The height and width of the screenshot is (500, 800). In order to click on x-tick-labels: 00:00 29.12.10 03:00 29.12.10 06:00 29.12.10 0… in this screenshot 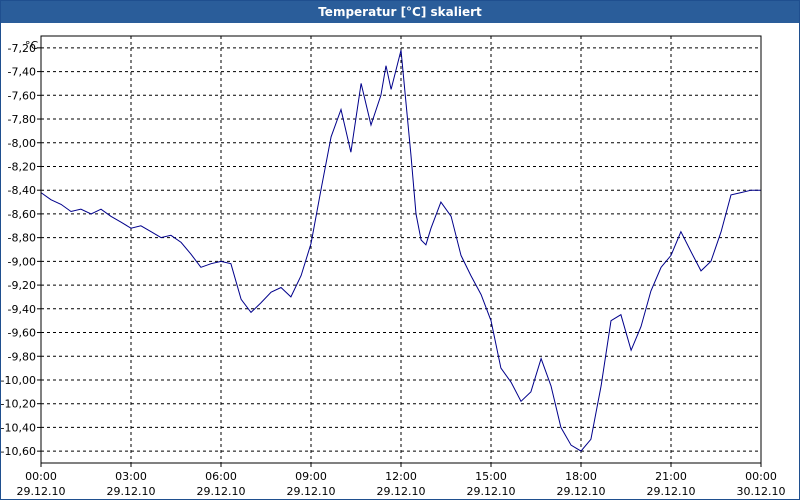, I will do `click(401, 484)`.